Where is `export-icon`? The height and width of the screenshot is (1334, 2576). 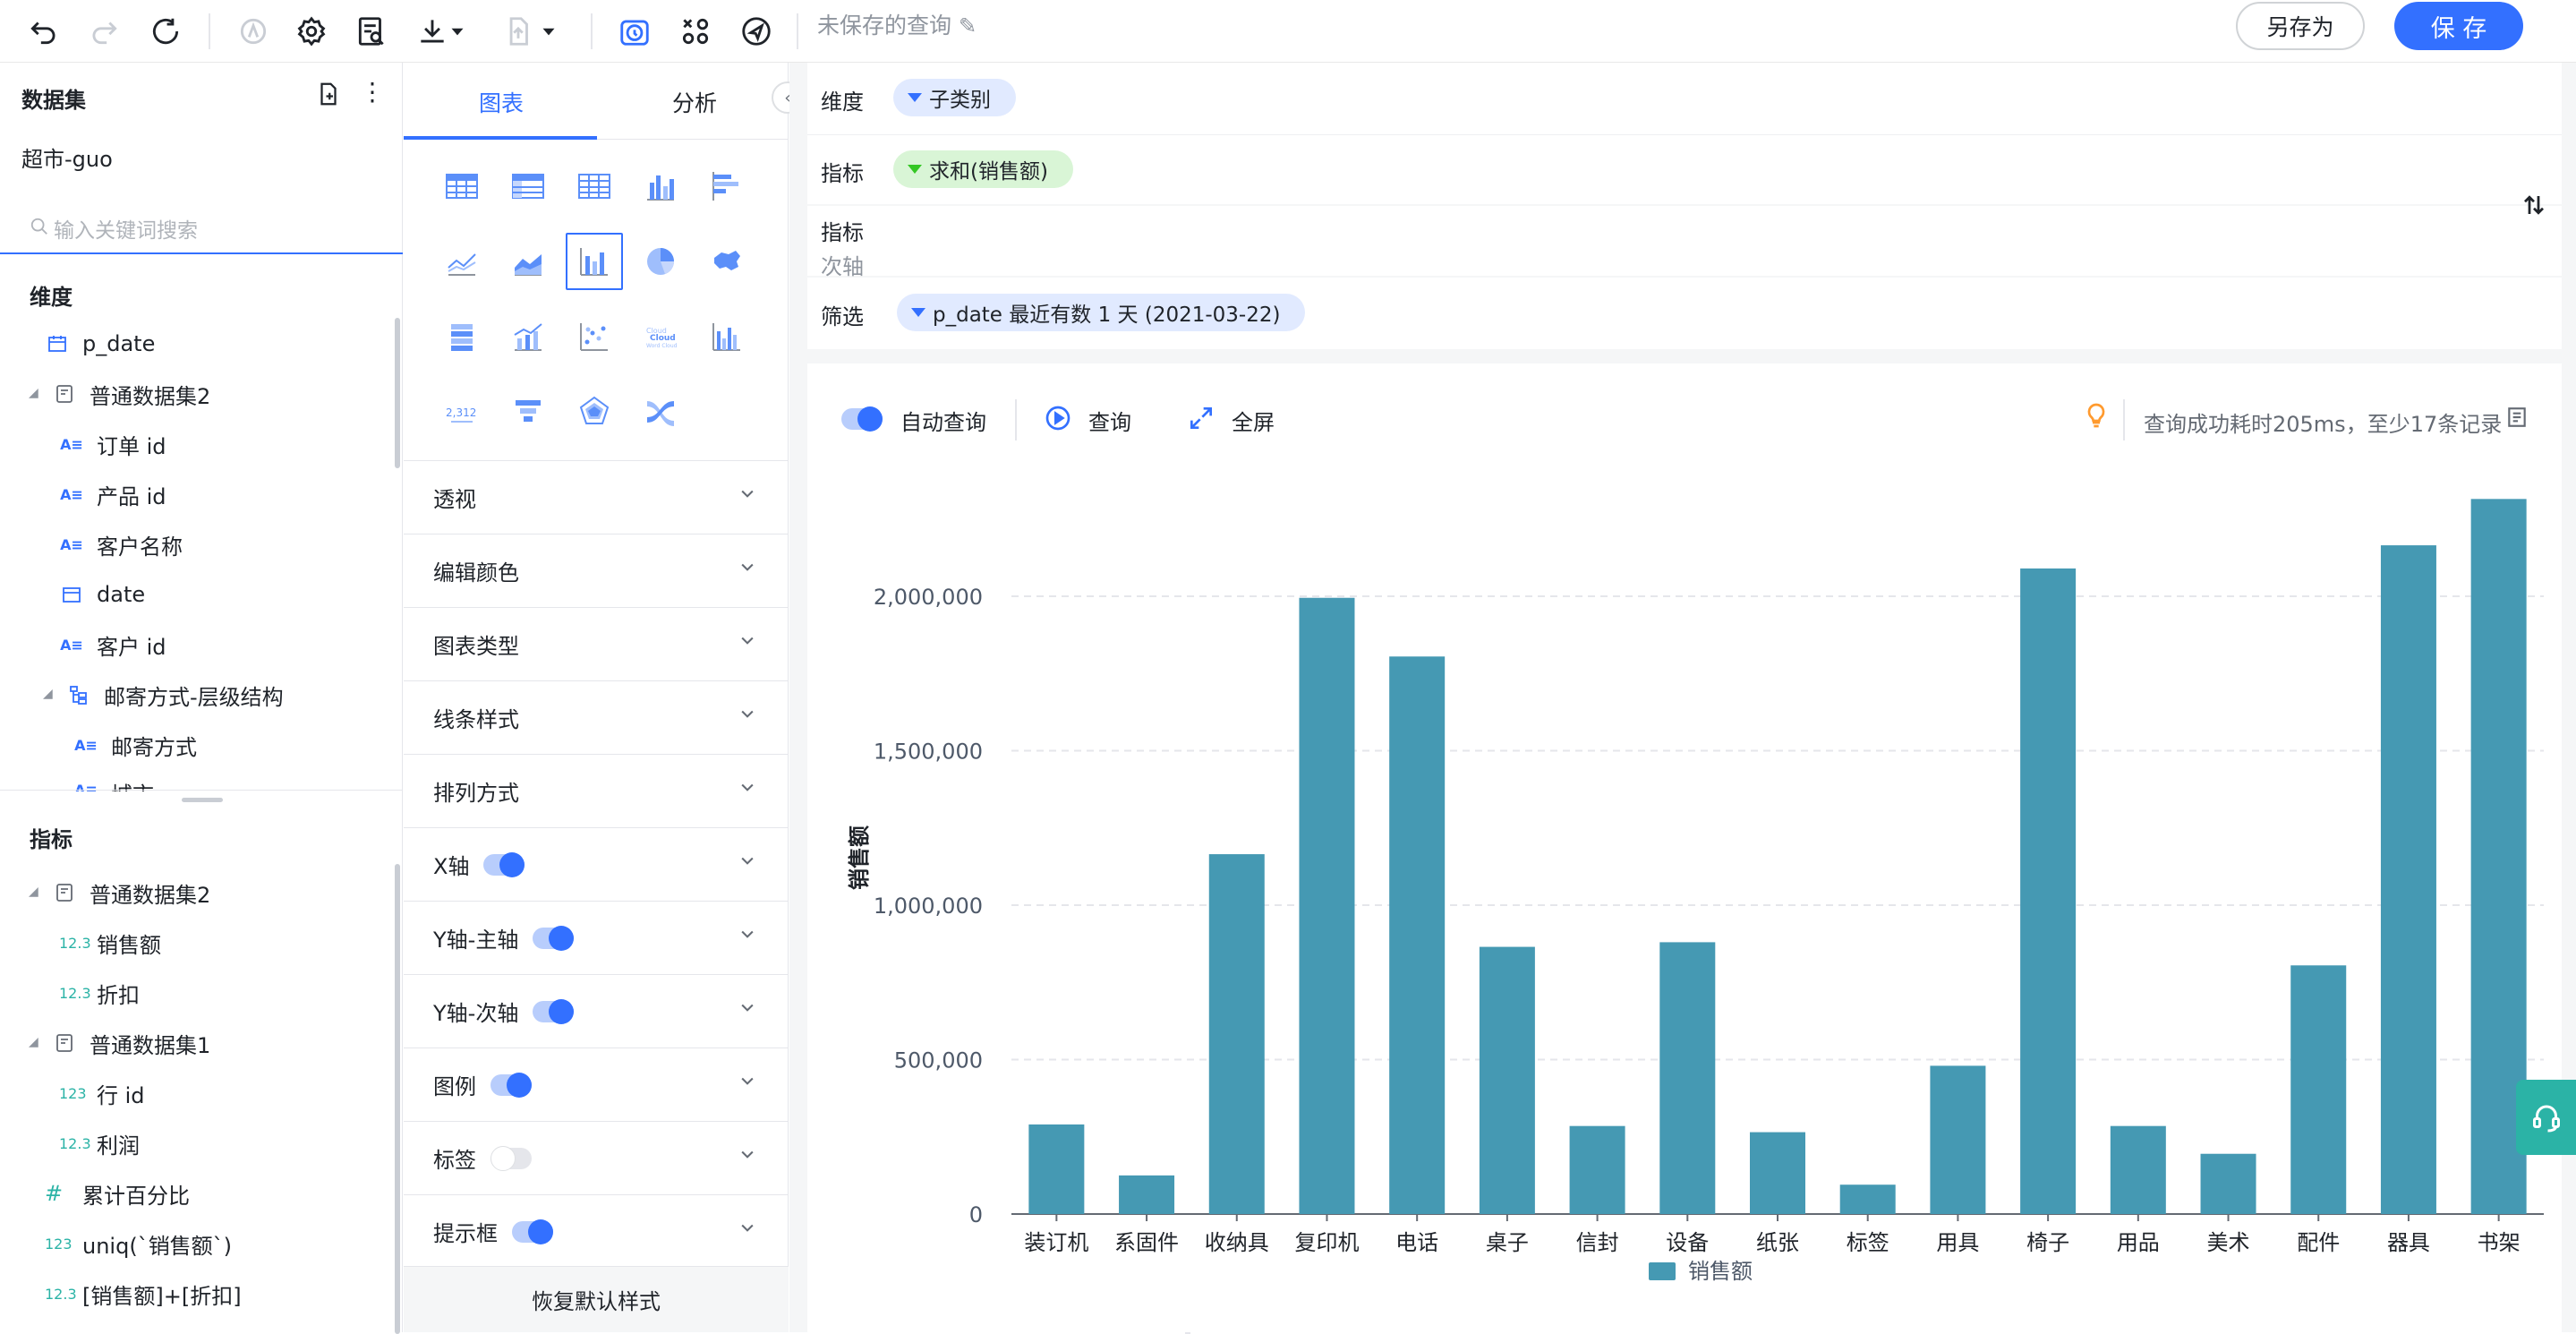
export-icon is located at coordinates (518, 32).